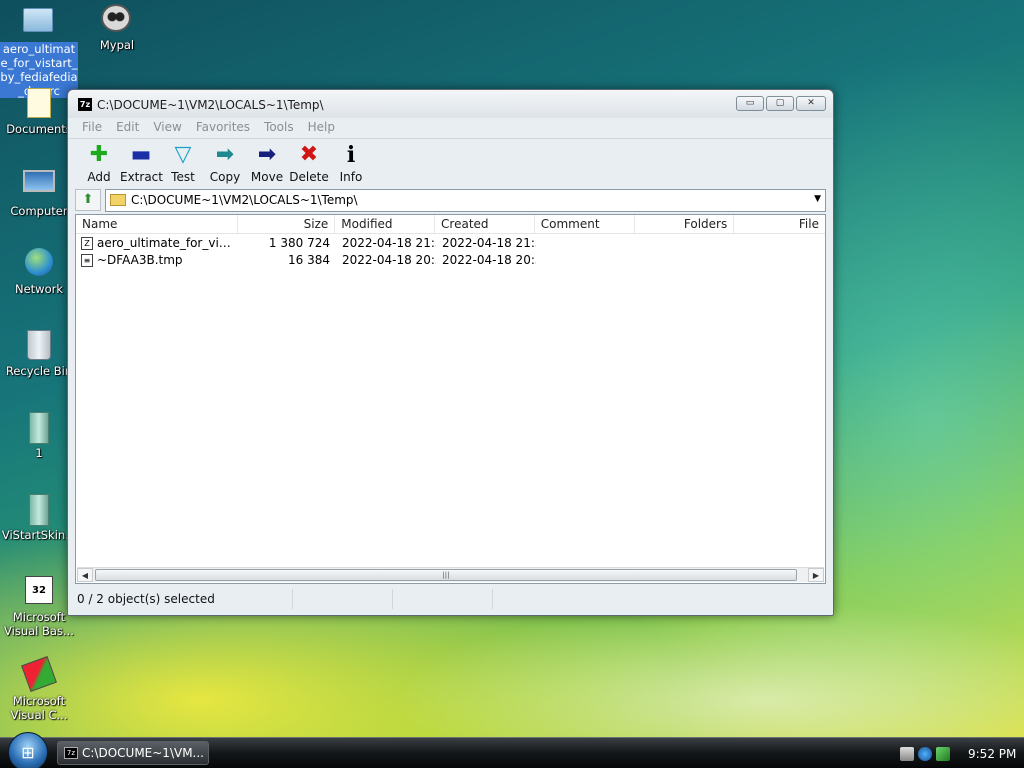  I want to click on info-icon: i, so click(351, 155).